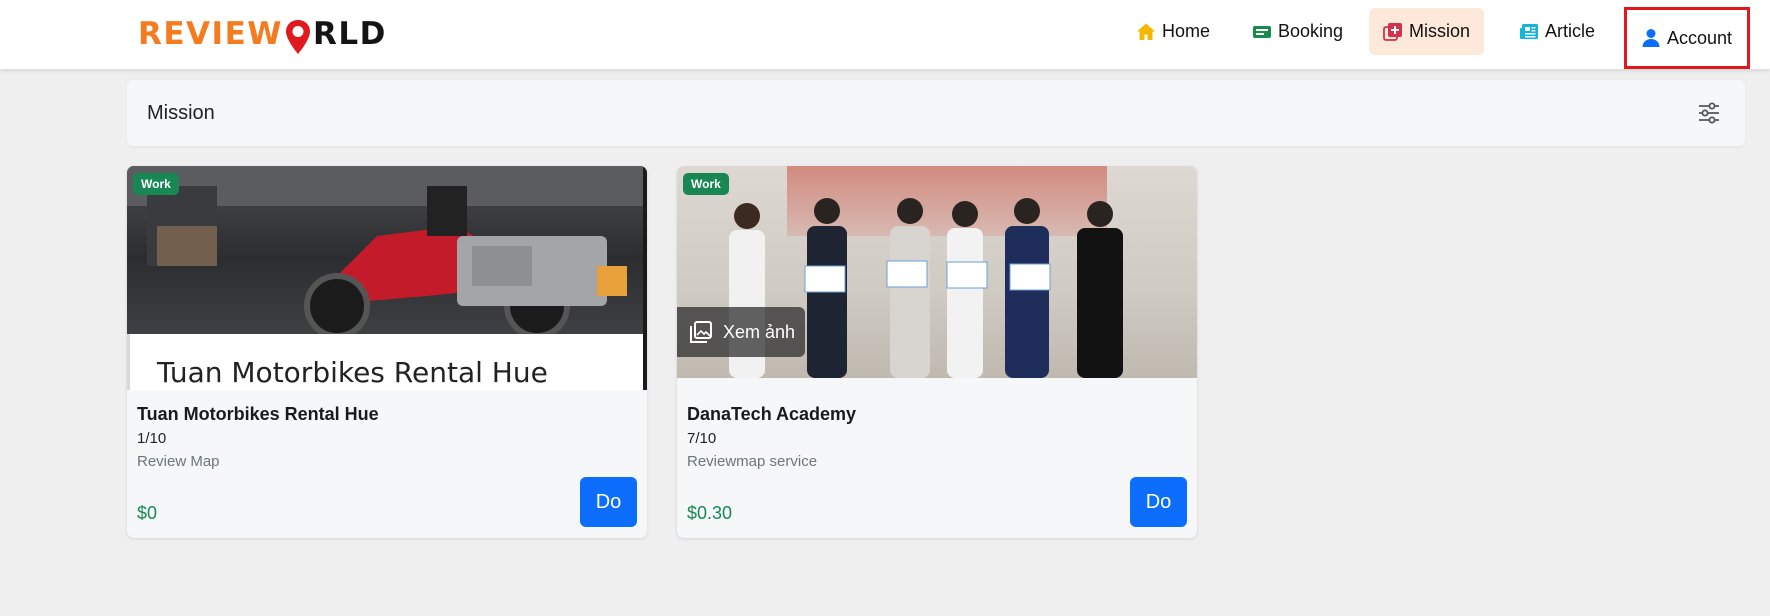 The height and width of the screenshot is (616, 1770). What do you see at coordinates (936, 113) in the screenshot?
I see `mission-header-bar: Mission` at bounding box center [936, 113].